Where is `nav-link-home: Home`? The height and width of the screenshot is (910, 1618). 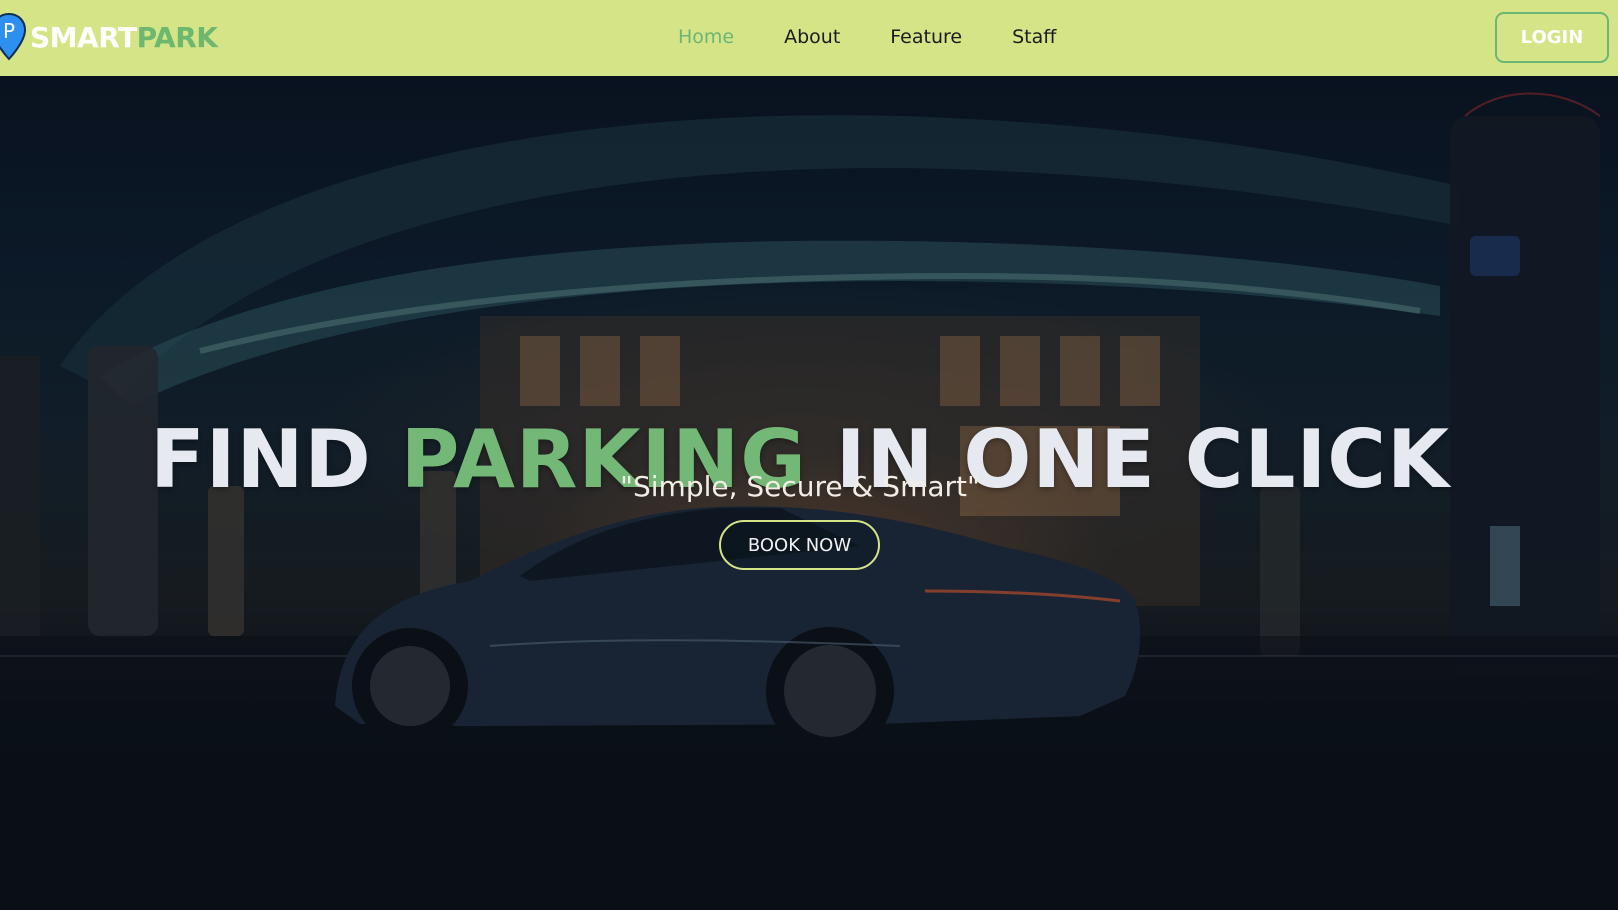
nav-link-home: Home is located at coordinates (706, 37).